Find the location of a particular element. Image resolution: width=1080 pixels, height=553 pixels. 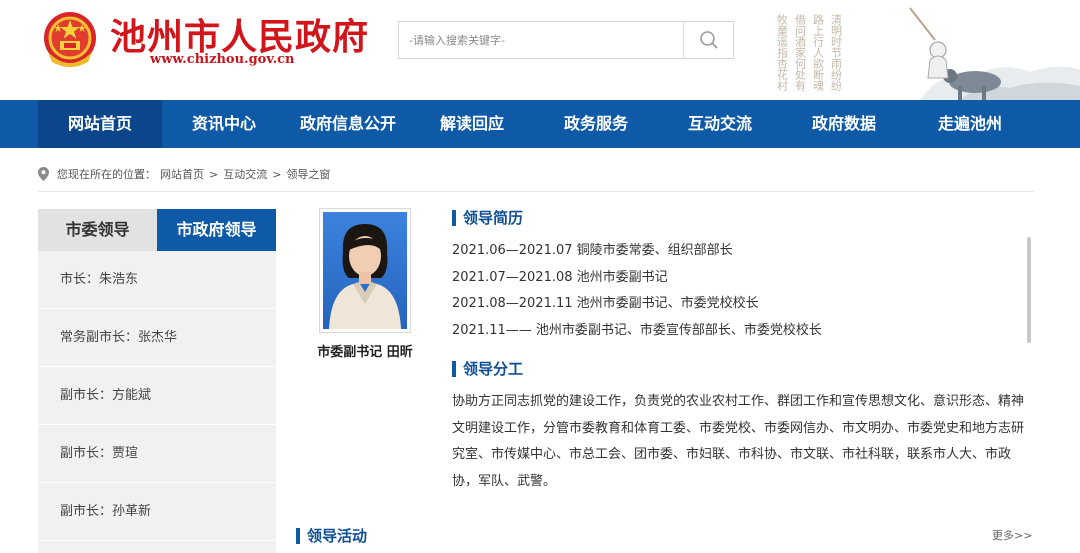

resume-row: 2021.08—2021.11 池州市委副书记、市委党校校长 is located at coordinates (605, 303).